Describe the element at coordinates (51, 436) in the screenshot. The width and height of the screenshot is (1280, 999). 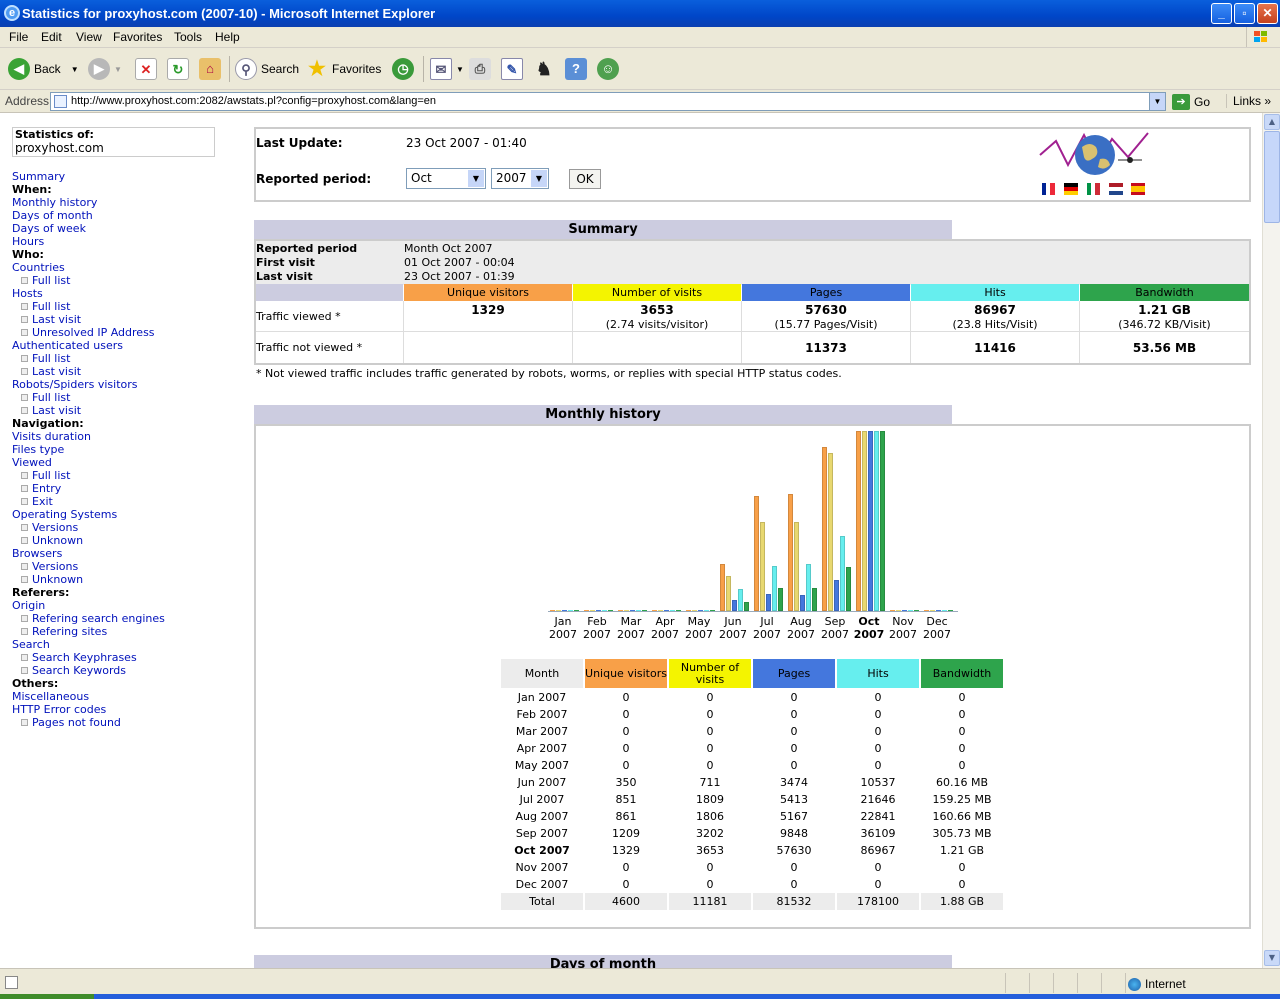
I see `sidebar-item-visits-duration: Visits duration` at that location.